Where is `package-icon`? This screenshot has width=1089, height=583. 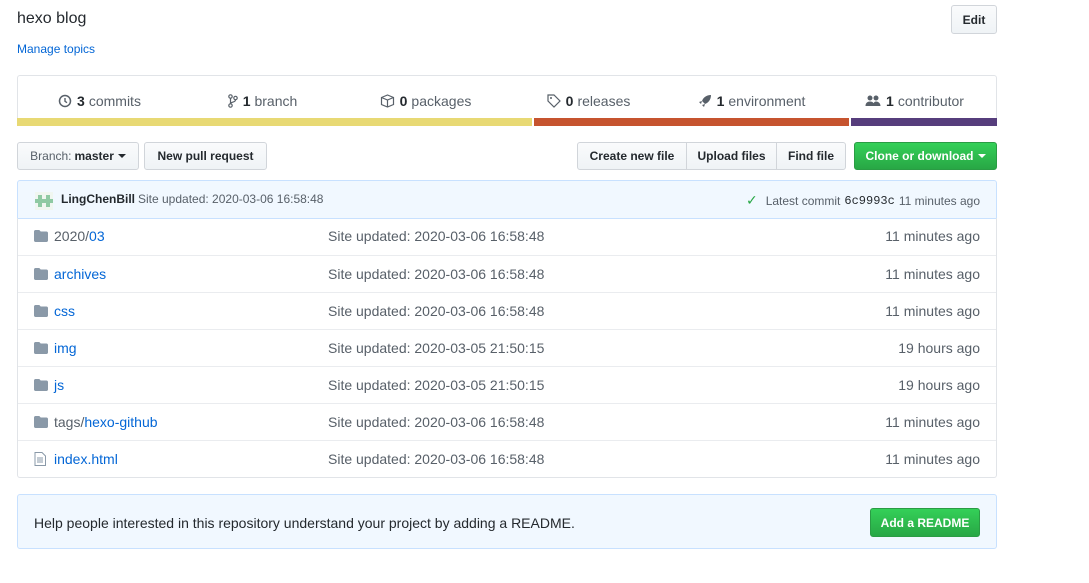
package-icon is located at coordinates (387, 101).